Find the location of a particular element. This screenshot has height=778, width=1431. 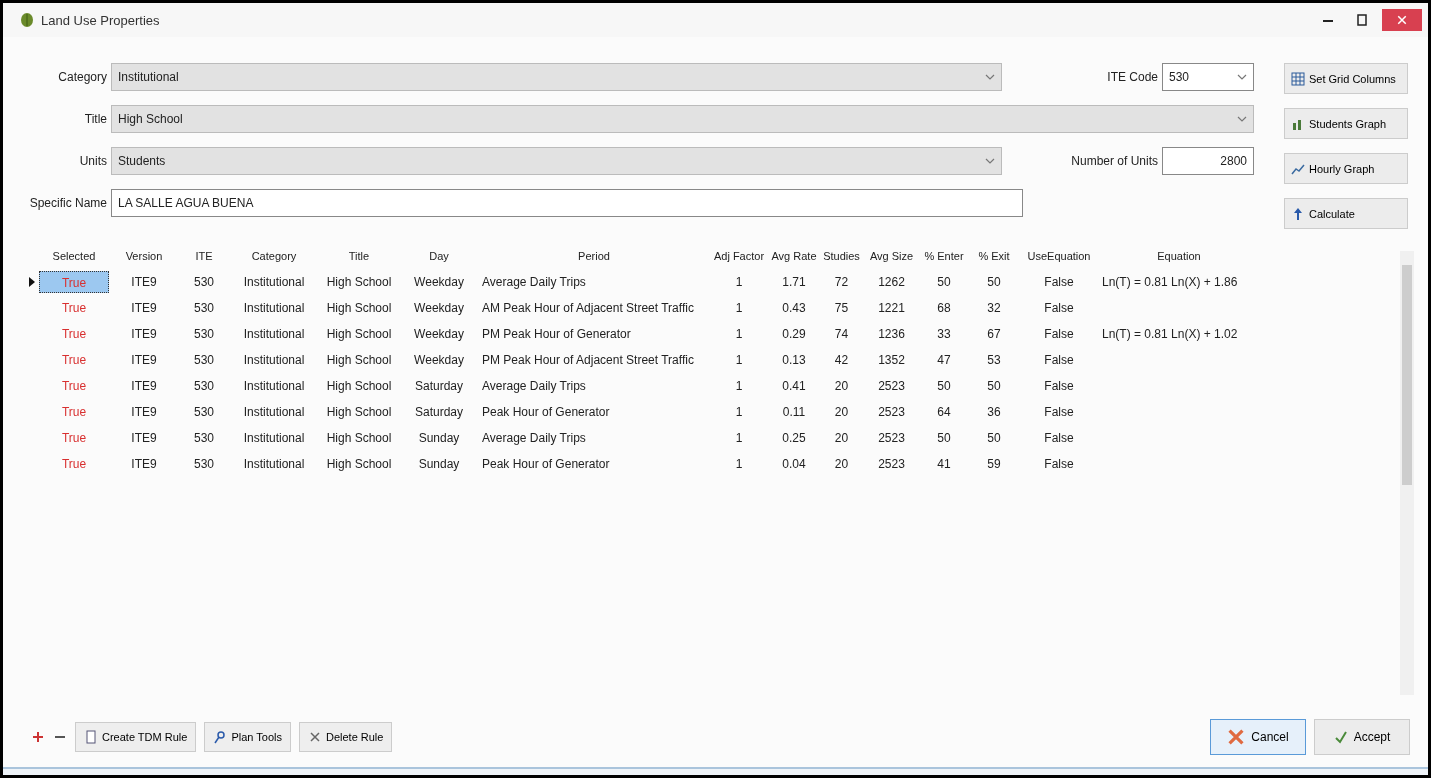

pin-icon is located at coordinates (220, 737).